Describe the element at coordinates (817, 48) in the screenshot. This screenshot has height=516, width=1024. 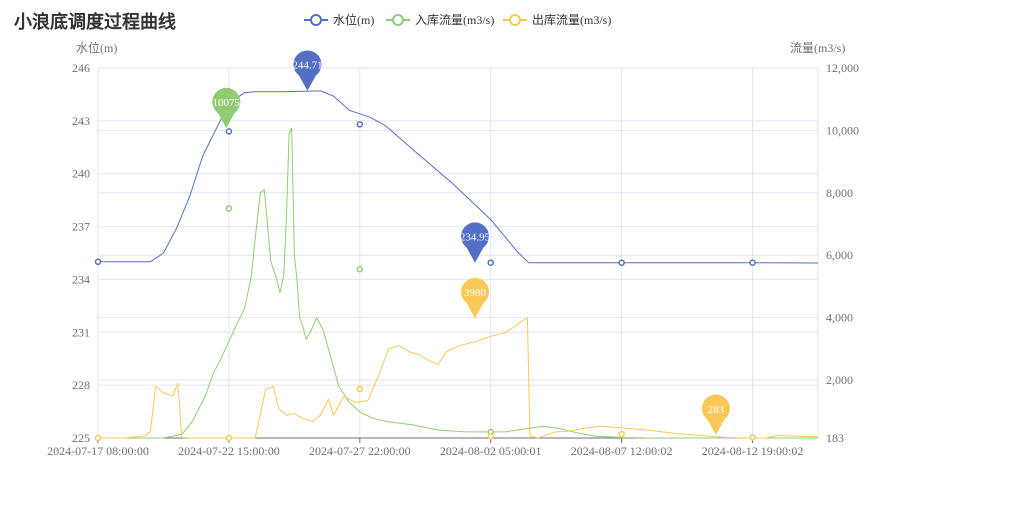
I see `y-right-axis-label: 流量(m3/s)` at that location.